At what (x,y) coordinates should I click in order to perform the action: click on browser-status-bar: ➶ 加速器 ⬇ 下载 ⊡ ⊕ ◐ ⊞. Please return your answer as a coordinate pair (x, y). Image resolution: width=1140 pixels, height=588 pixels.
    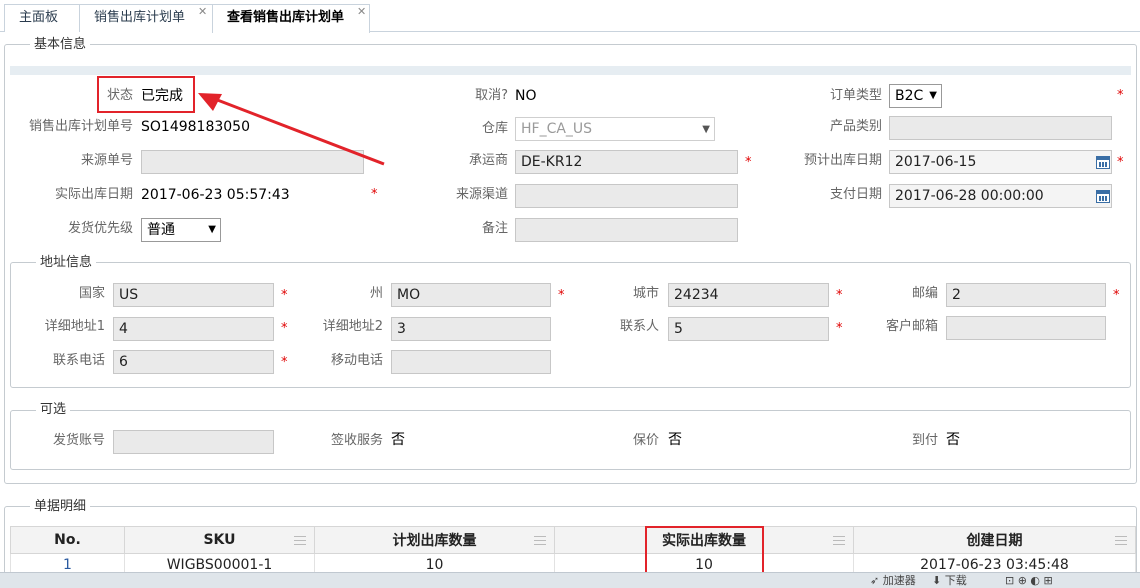
    Looking at the image, I should click on (570, 580).